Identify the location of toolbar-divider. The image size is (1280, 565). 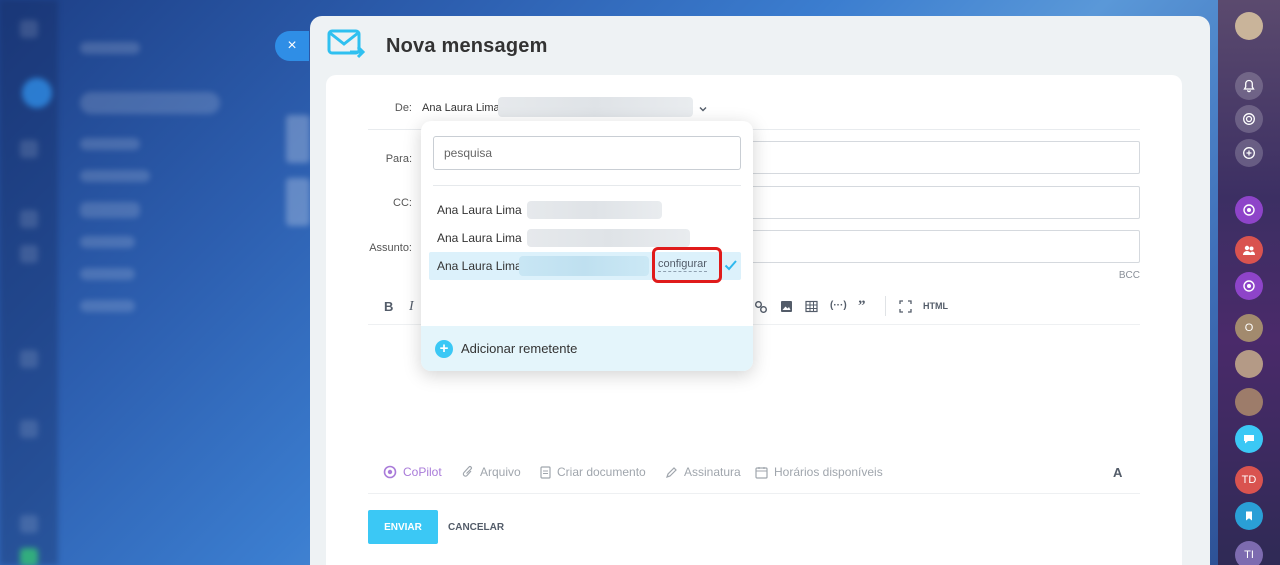
(885, 306).